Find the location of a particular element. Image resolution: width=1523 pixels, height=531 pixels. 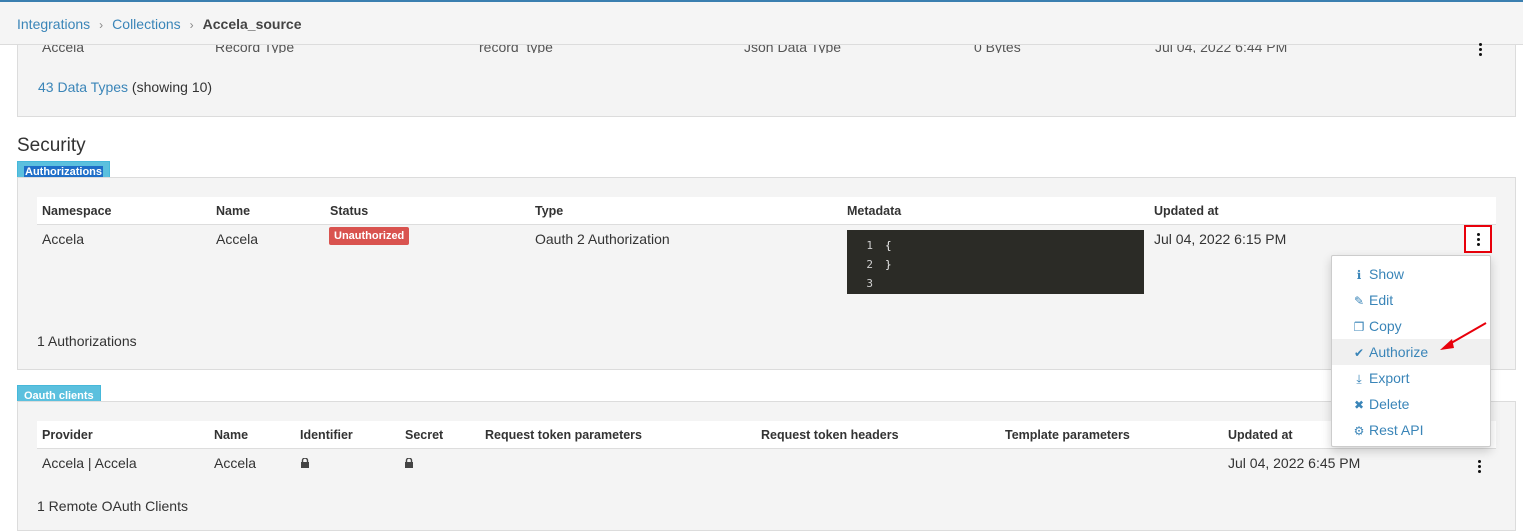

metadata-code-block: 1{ 2} 3 is located at coordinates (995, 262).